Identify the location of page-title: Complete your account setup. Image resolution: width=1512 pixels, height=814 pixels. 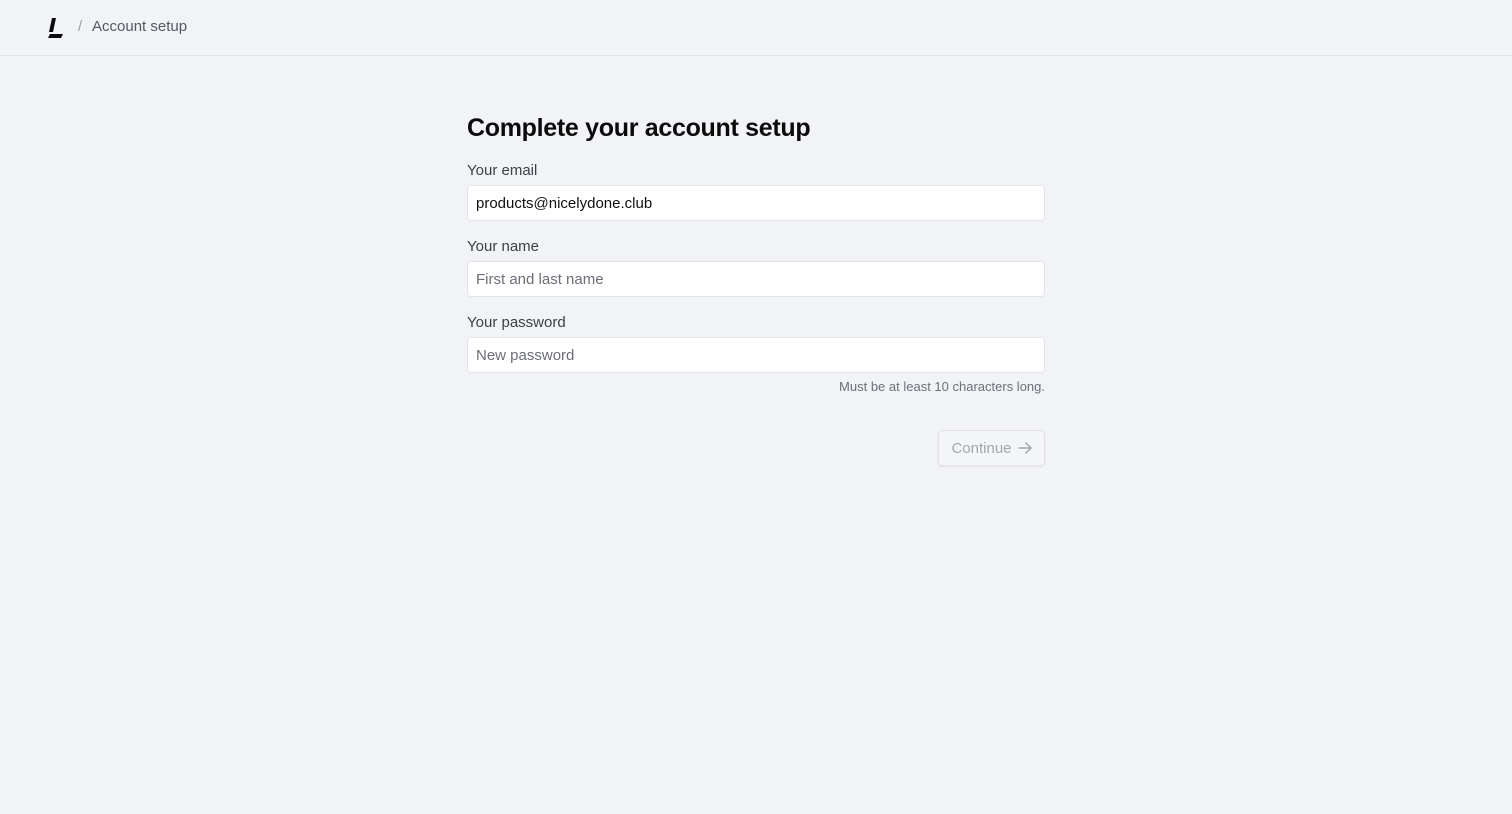
(639, 128).